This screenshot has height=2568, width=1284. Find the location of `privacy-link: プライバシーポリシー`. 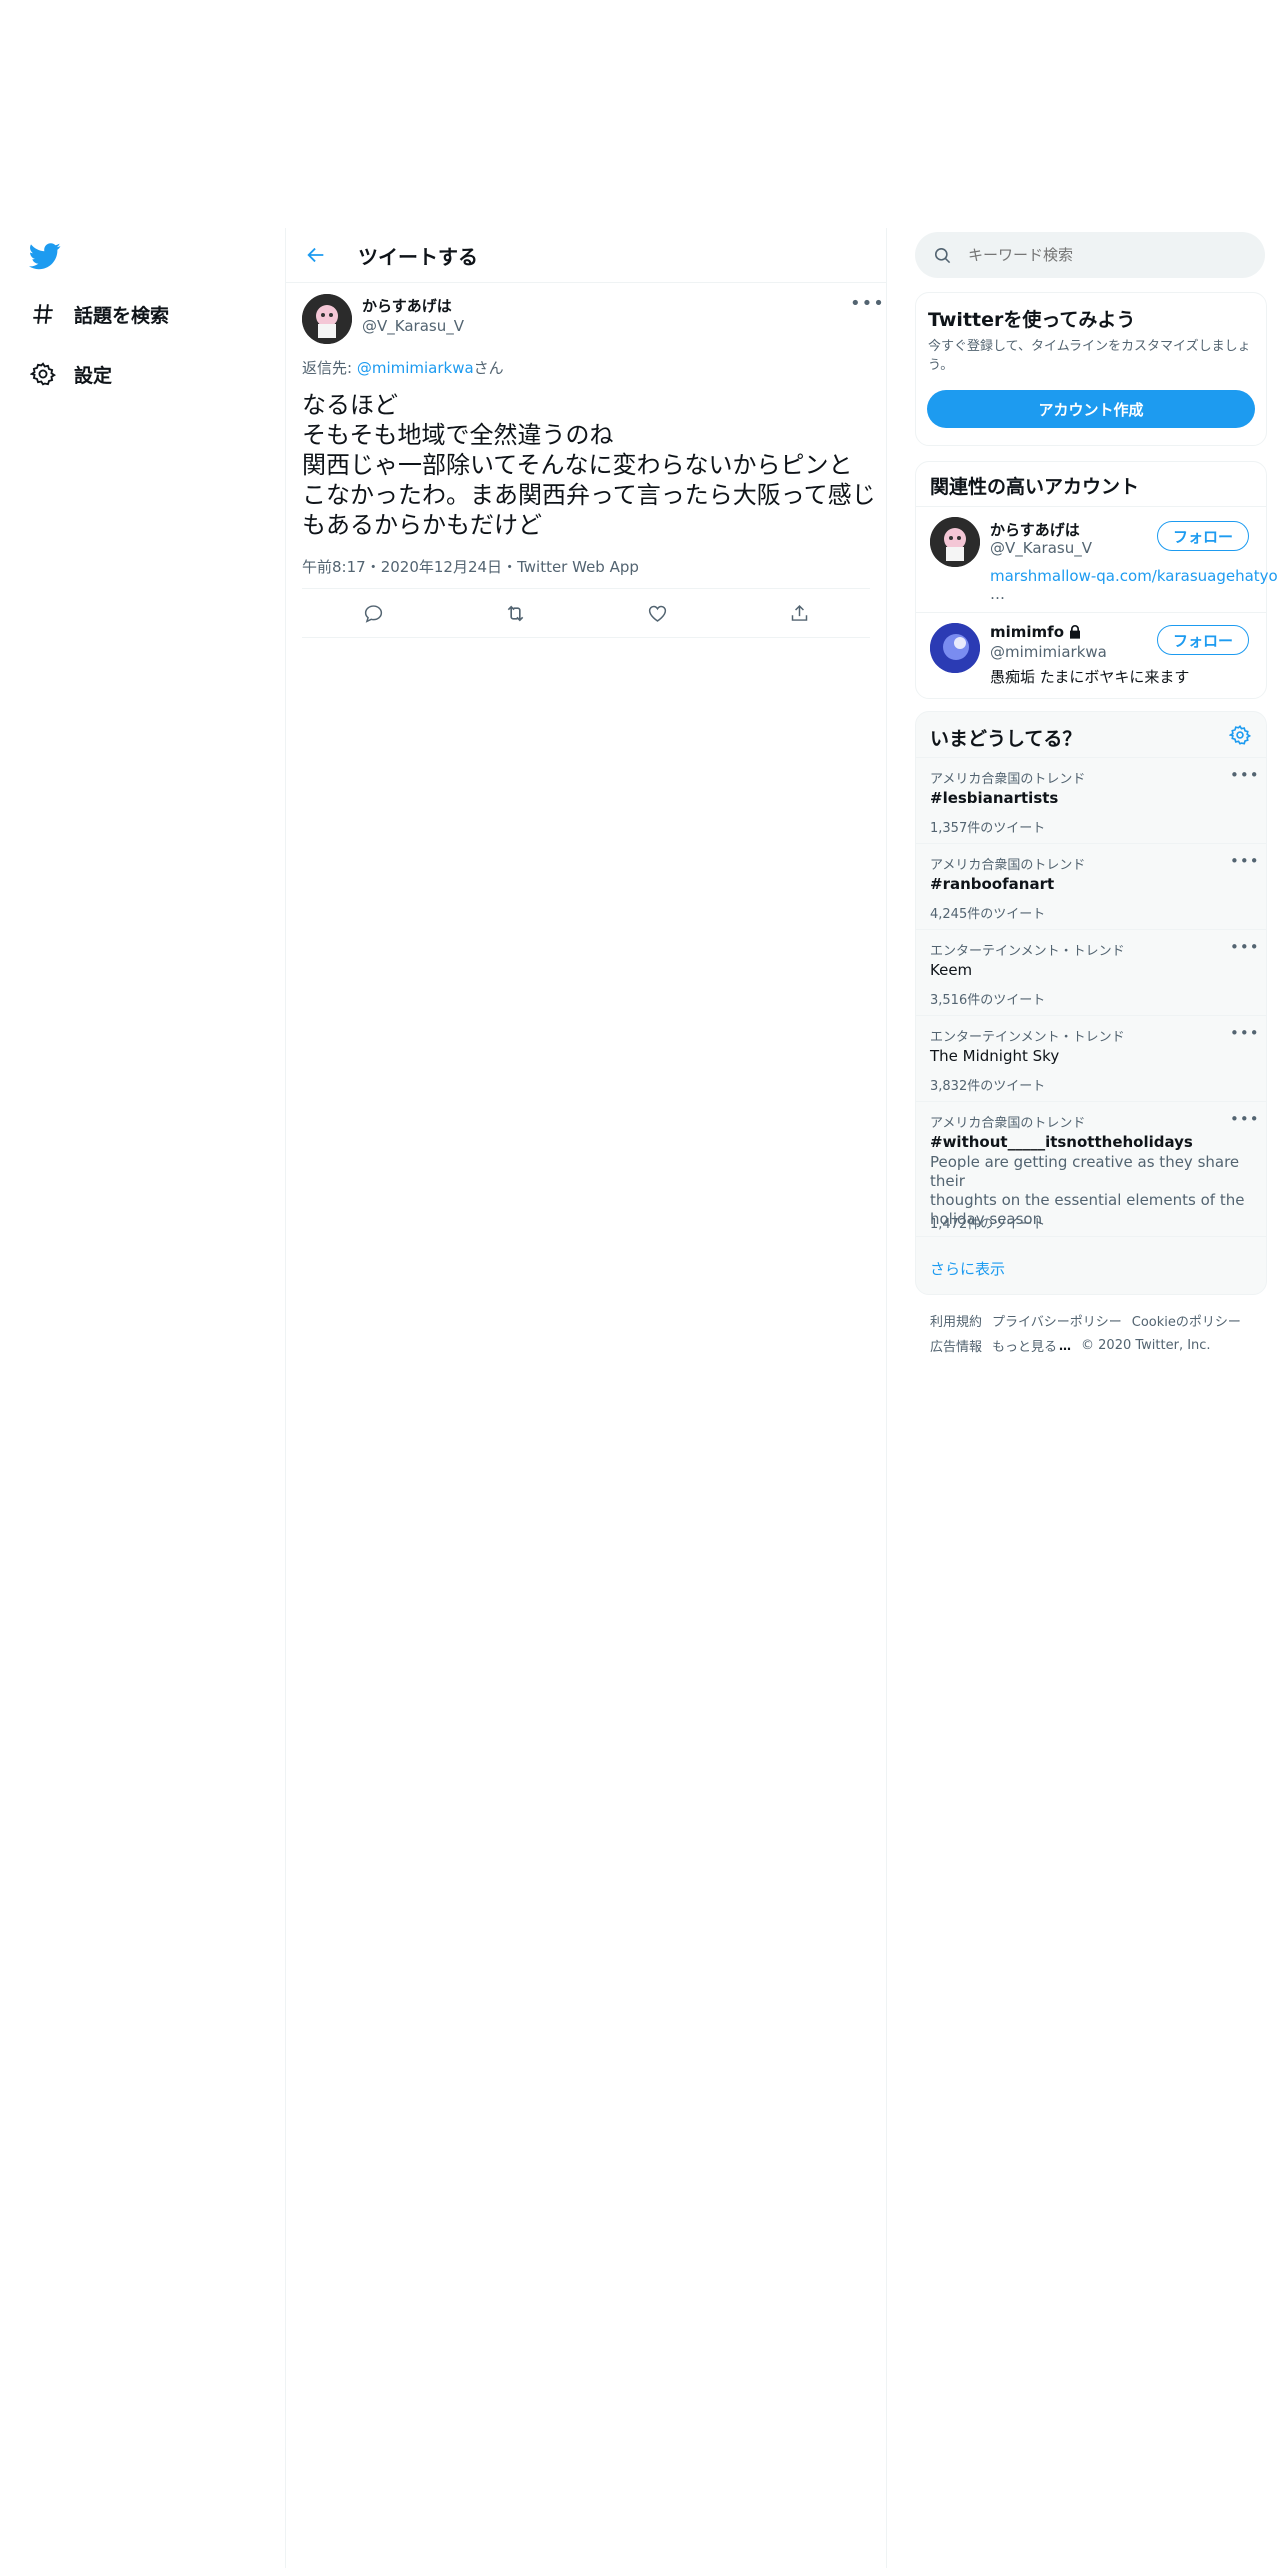

privacy-link: プライバシーポリシー is located at coordinates (1057, 1320).